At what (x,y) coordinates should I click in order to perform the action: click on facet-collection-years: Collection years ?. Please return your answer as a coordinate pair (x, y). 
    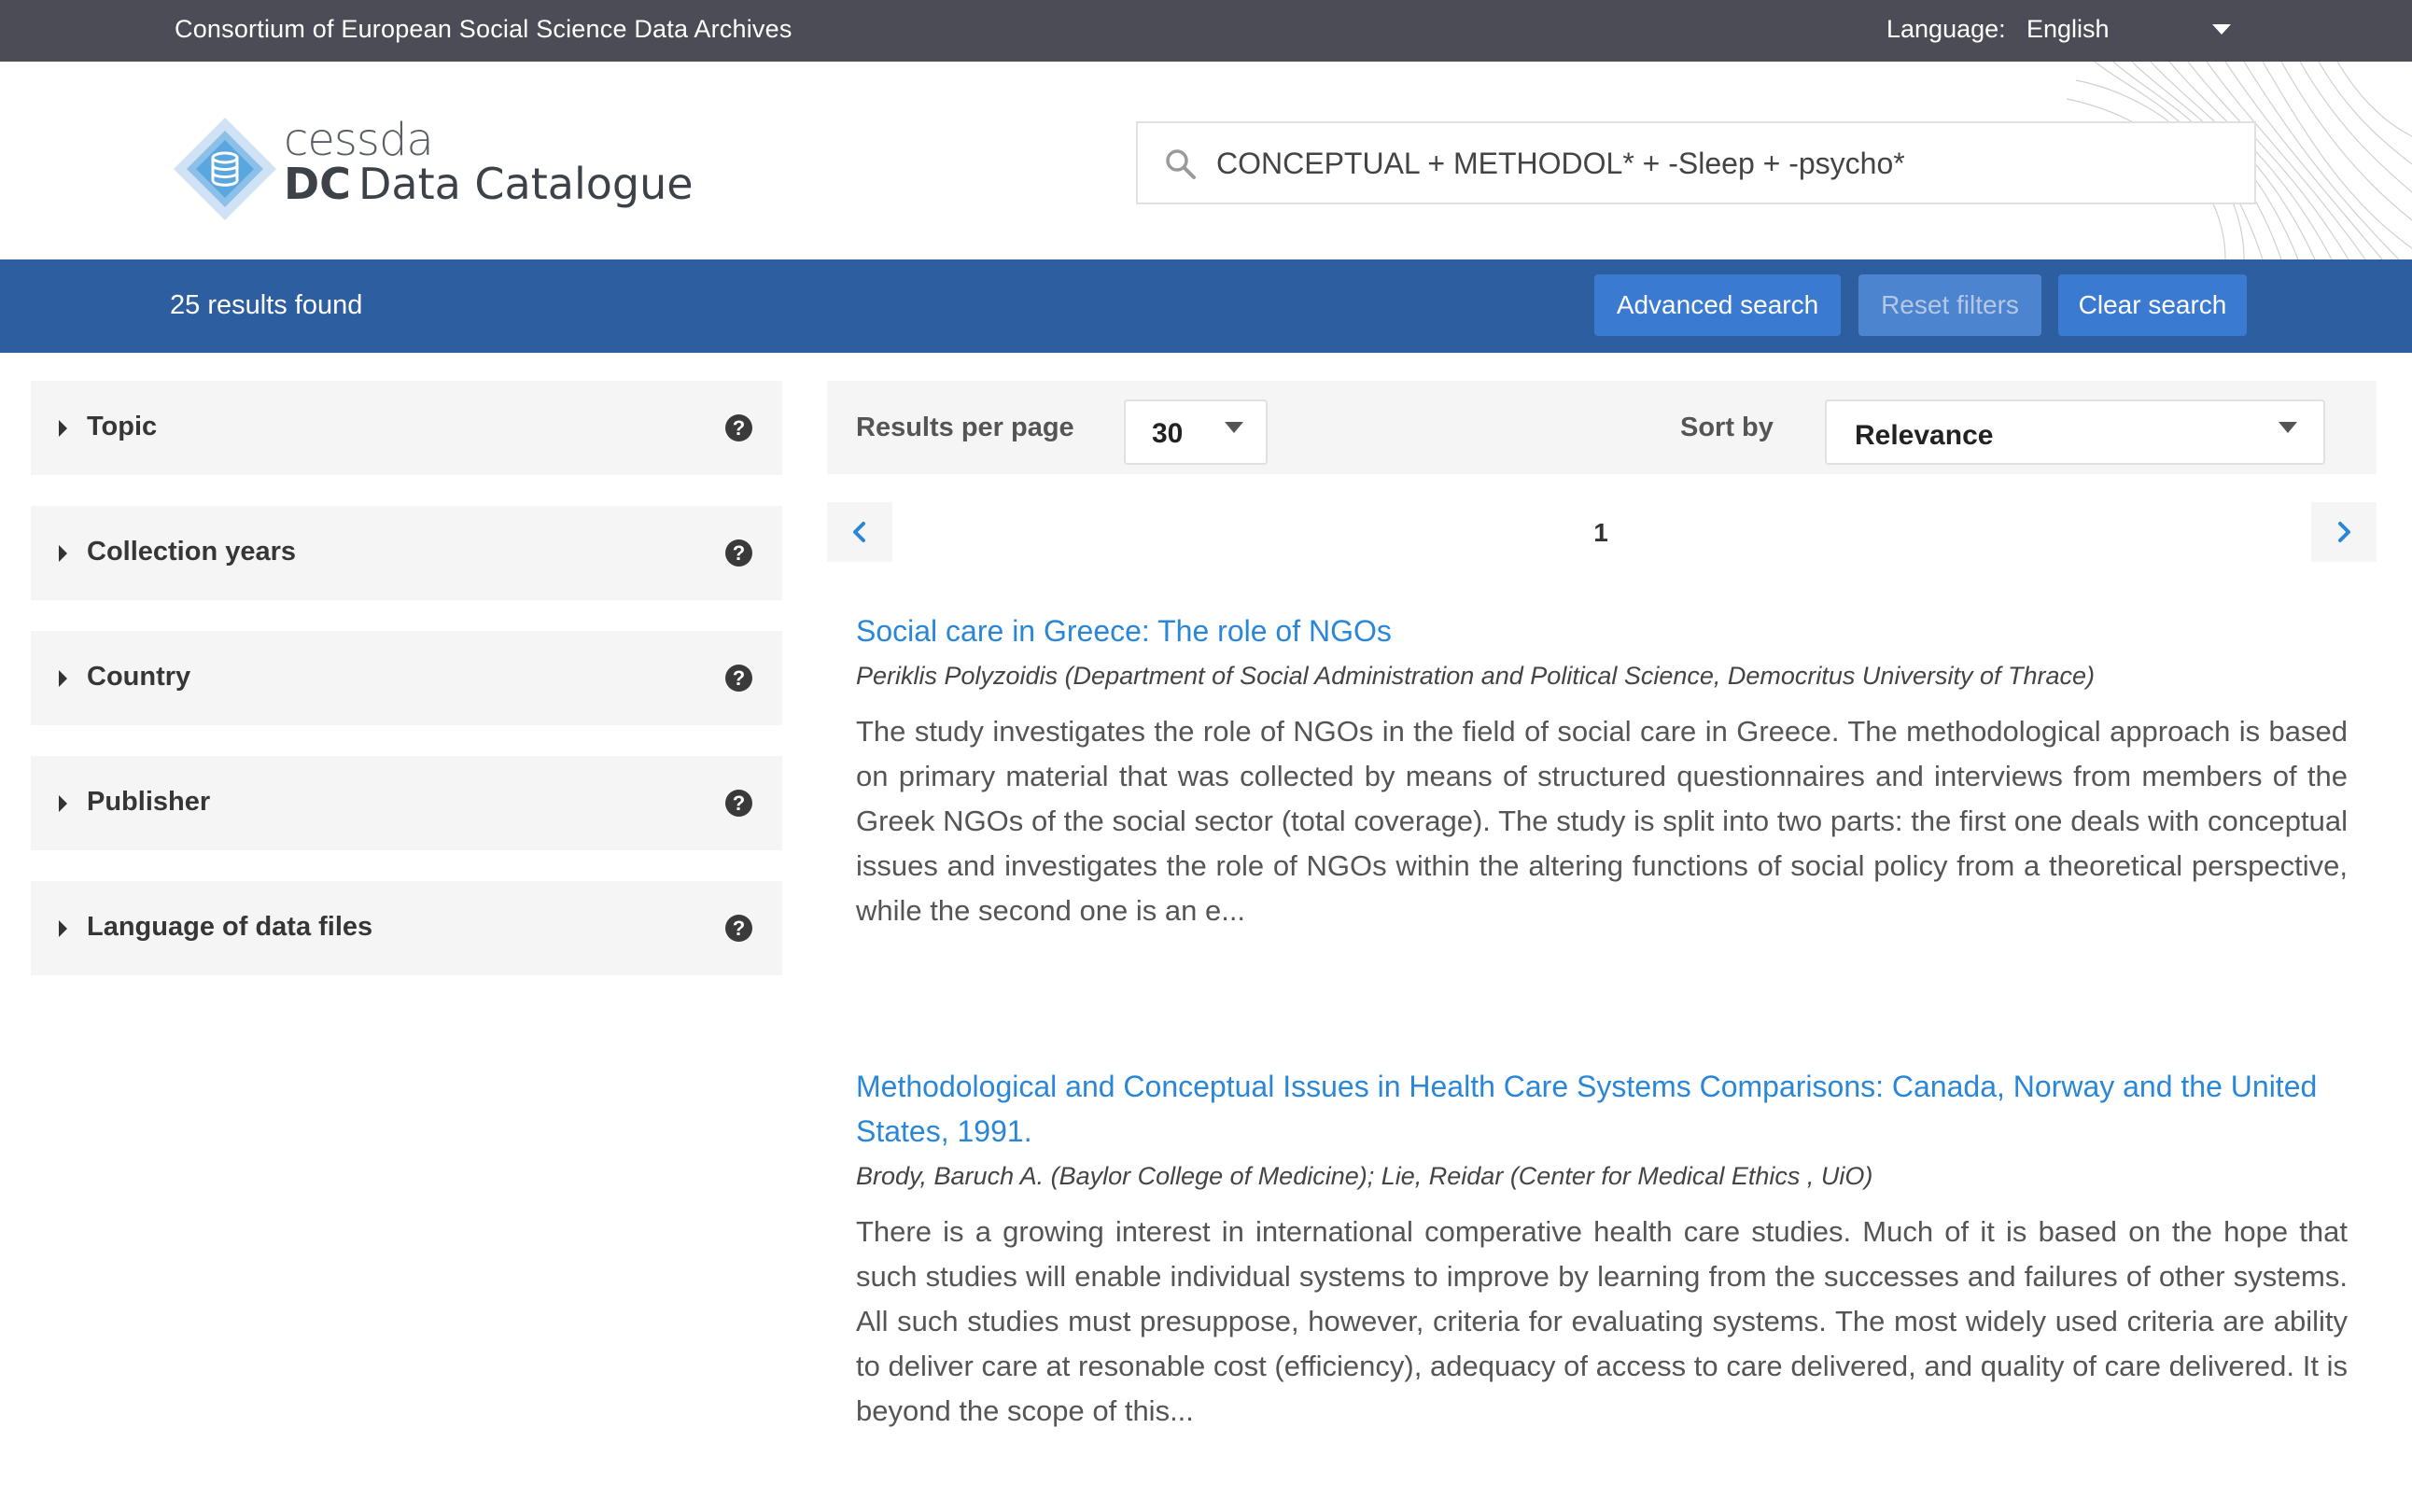
    Looking at the image, I should click on (407, 553).